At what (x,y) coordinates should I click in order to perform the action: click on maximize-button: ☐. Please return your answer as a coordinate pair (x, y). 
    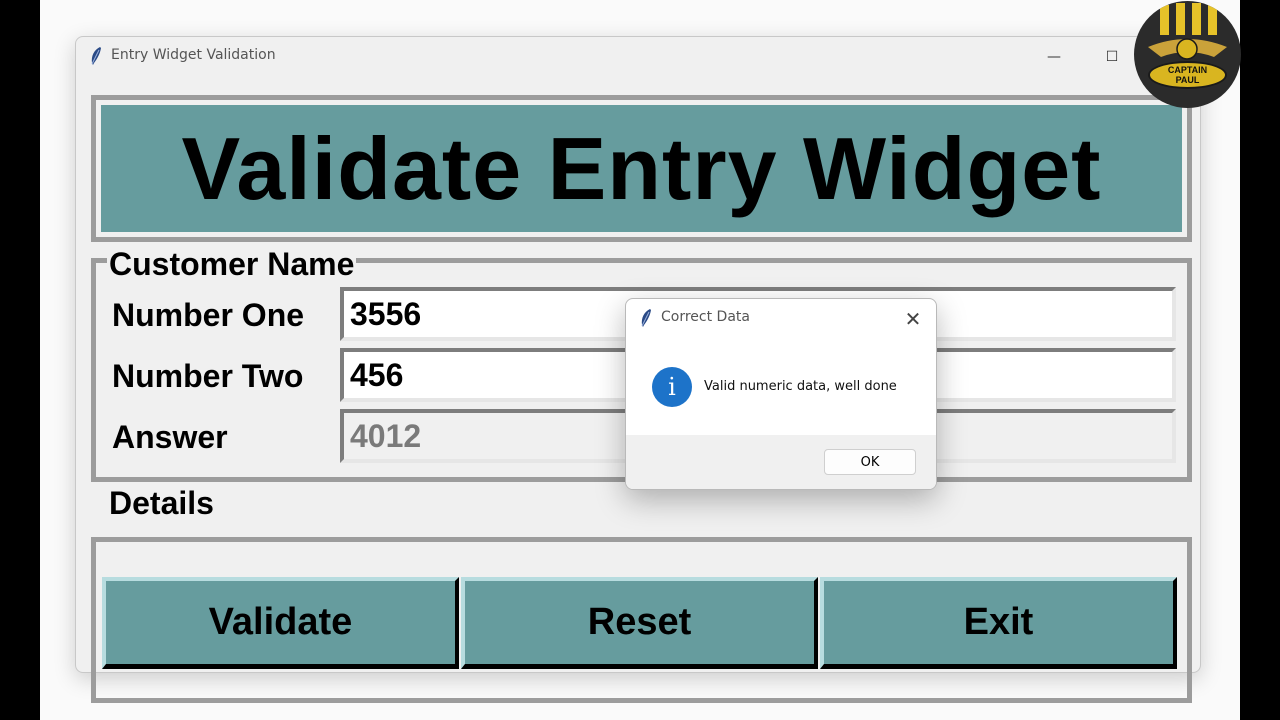
    Looking at the image, I should click on (1112, 57).